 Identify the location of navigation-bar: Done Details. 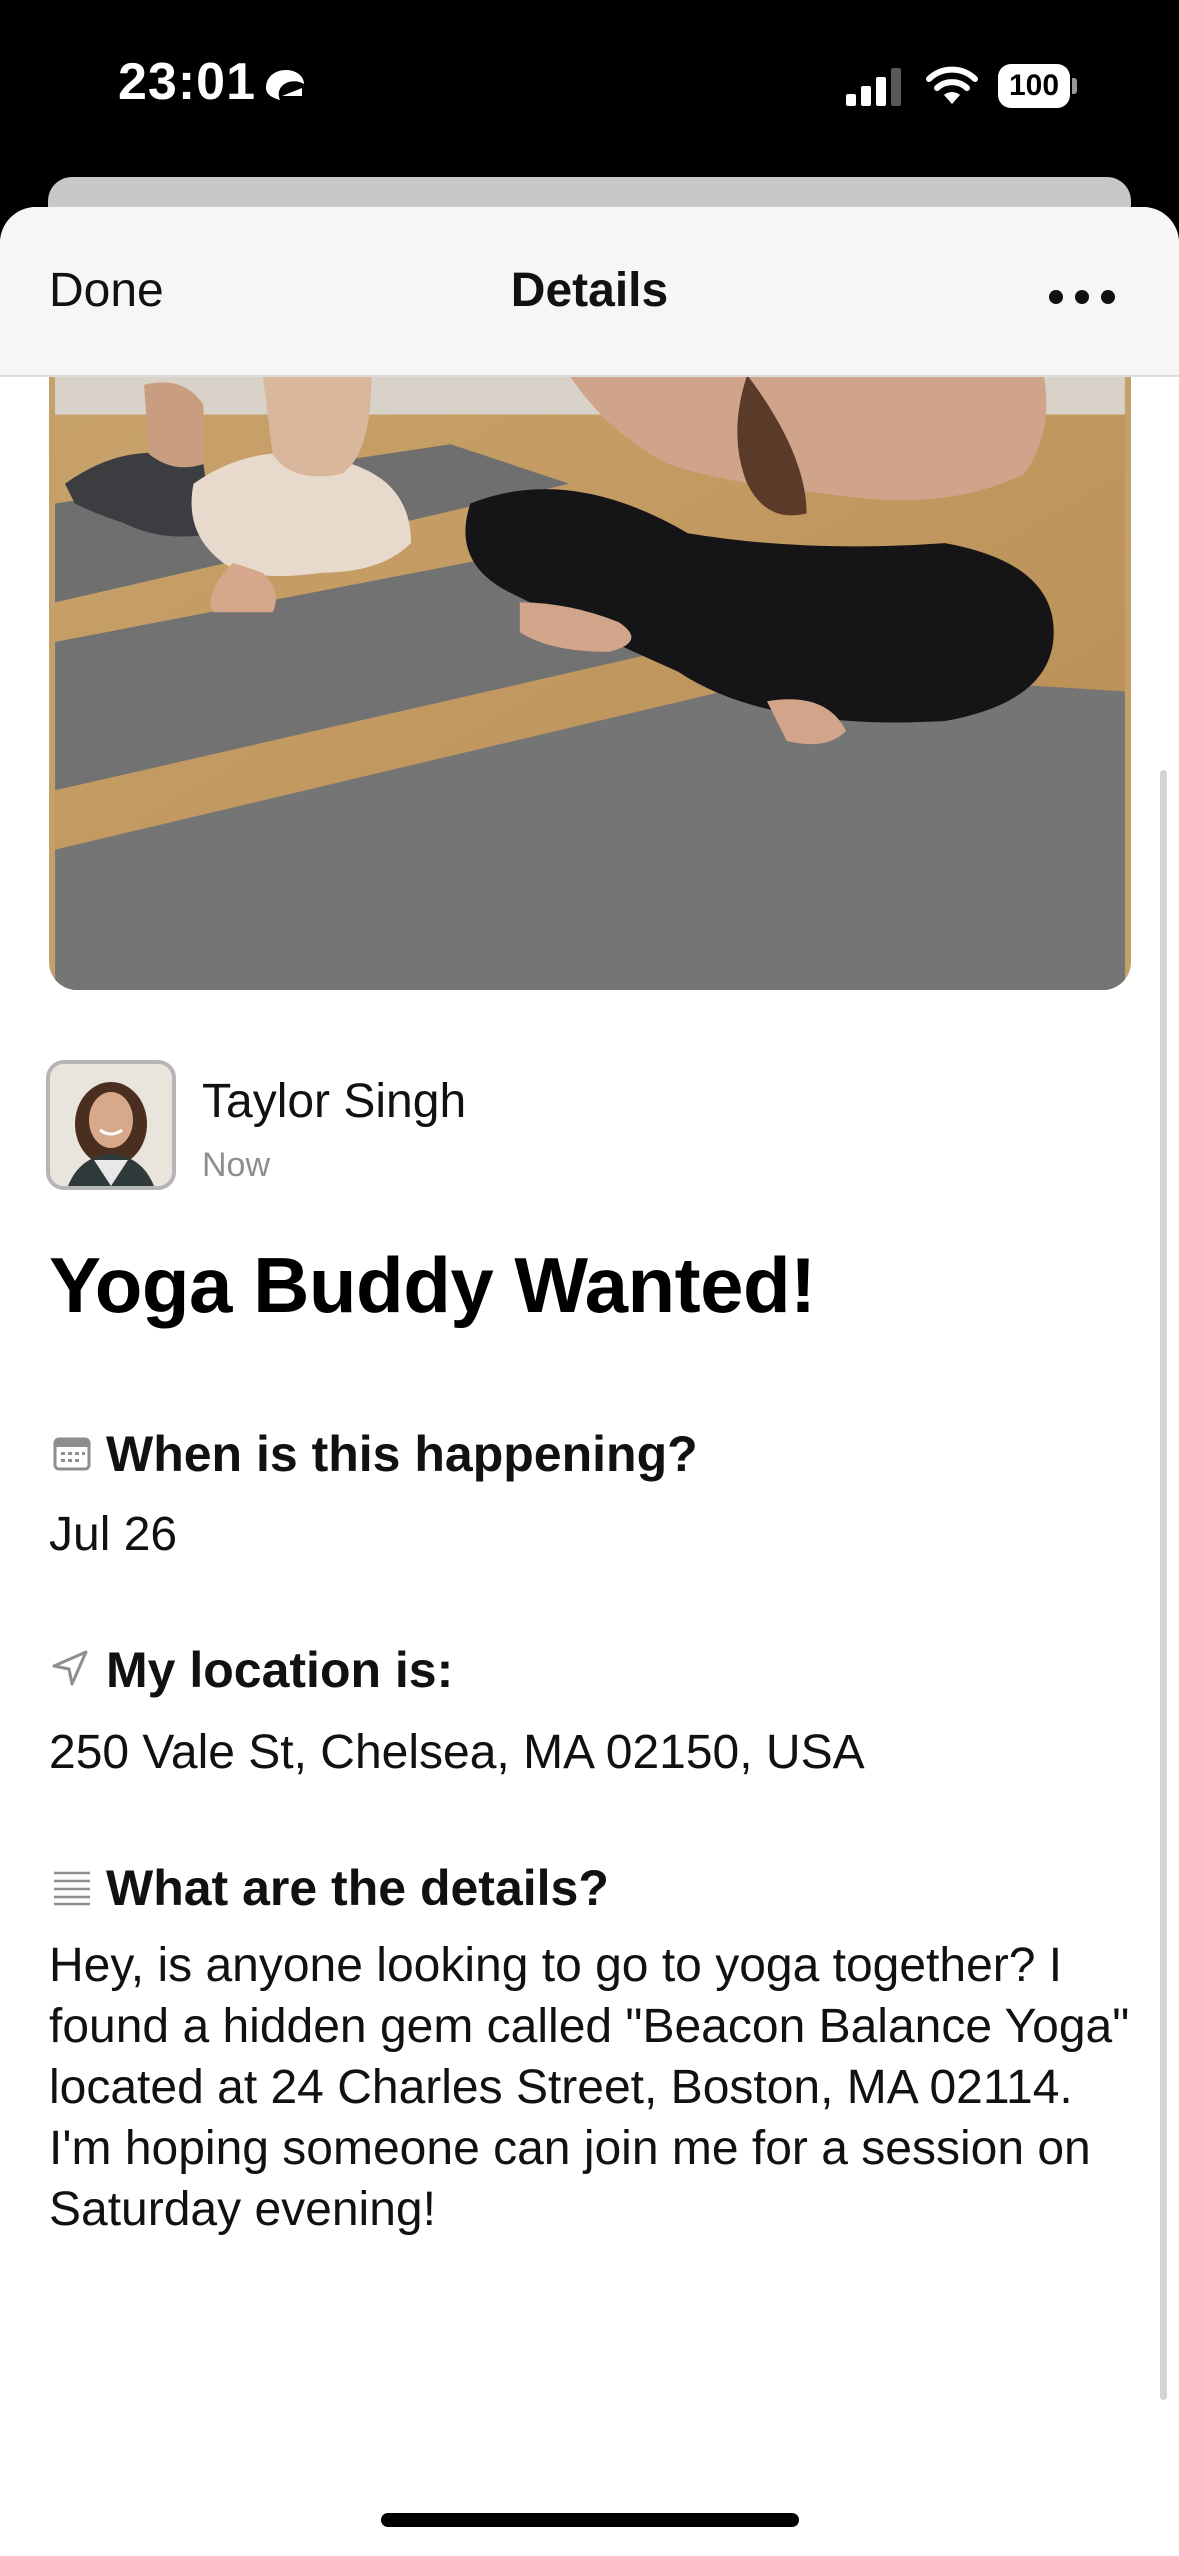
(589, 292).